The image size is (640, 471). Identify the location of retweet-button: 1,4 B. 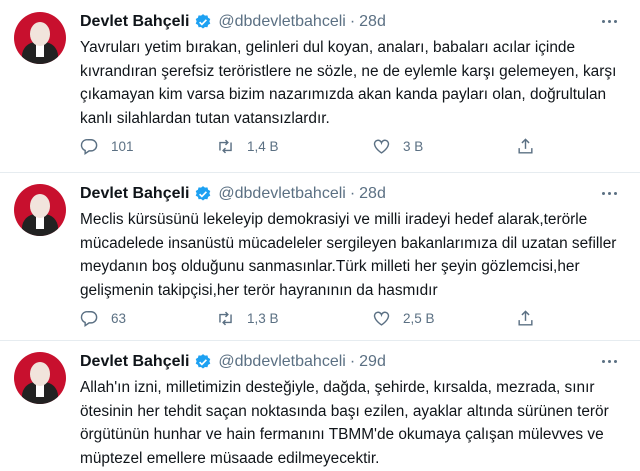
(247, 146).